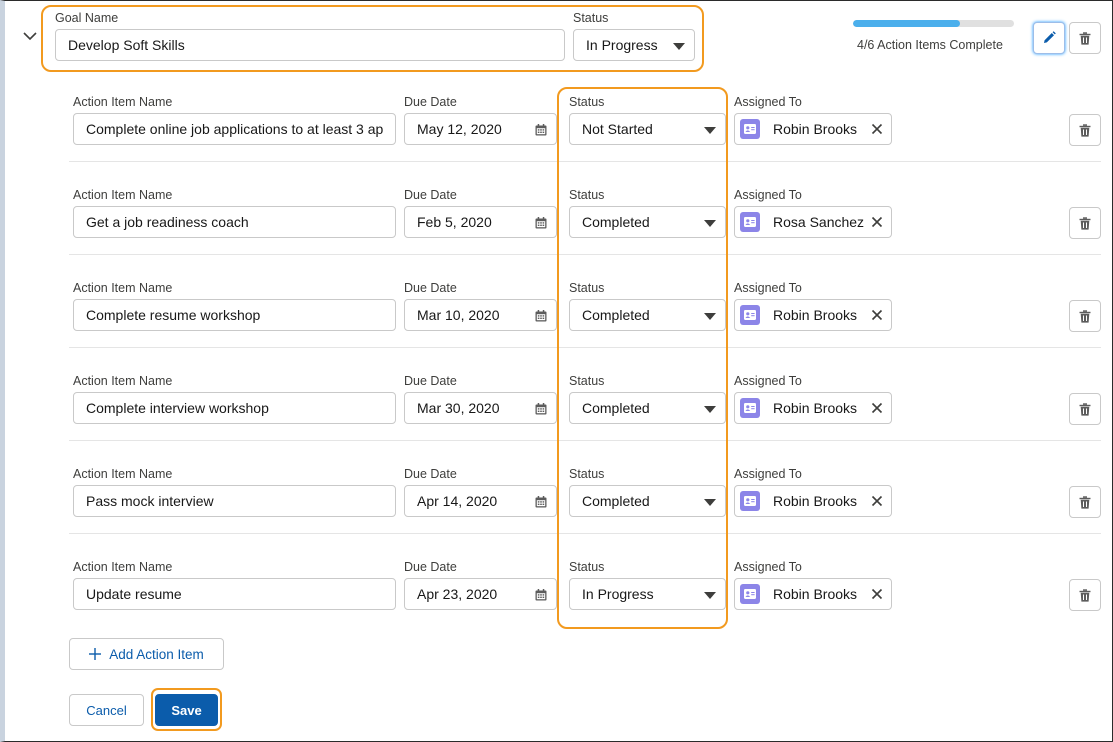 Image resolution: width=1113 pixels, height=742 pixels. Describe the element at coordinates (819, 222) in the screenshot. I see `assignee-name: Rosa Sanchez` at that location.